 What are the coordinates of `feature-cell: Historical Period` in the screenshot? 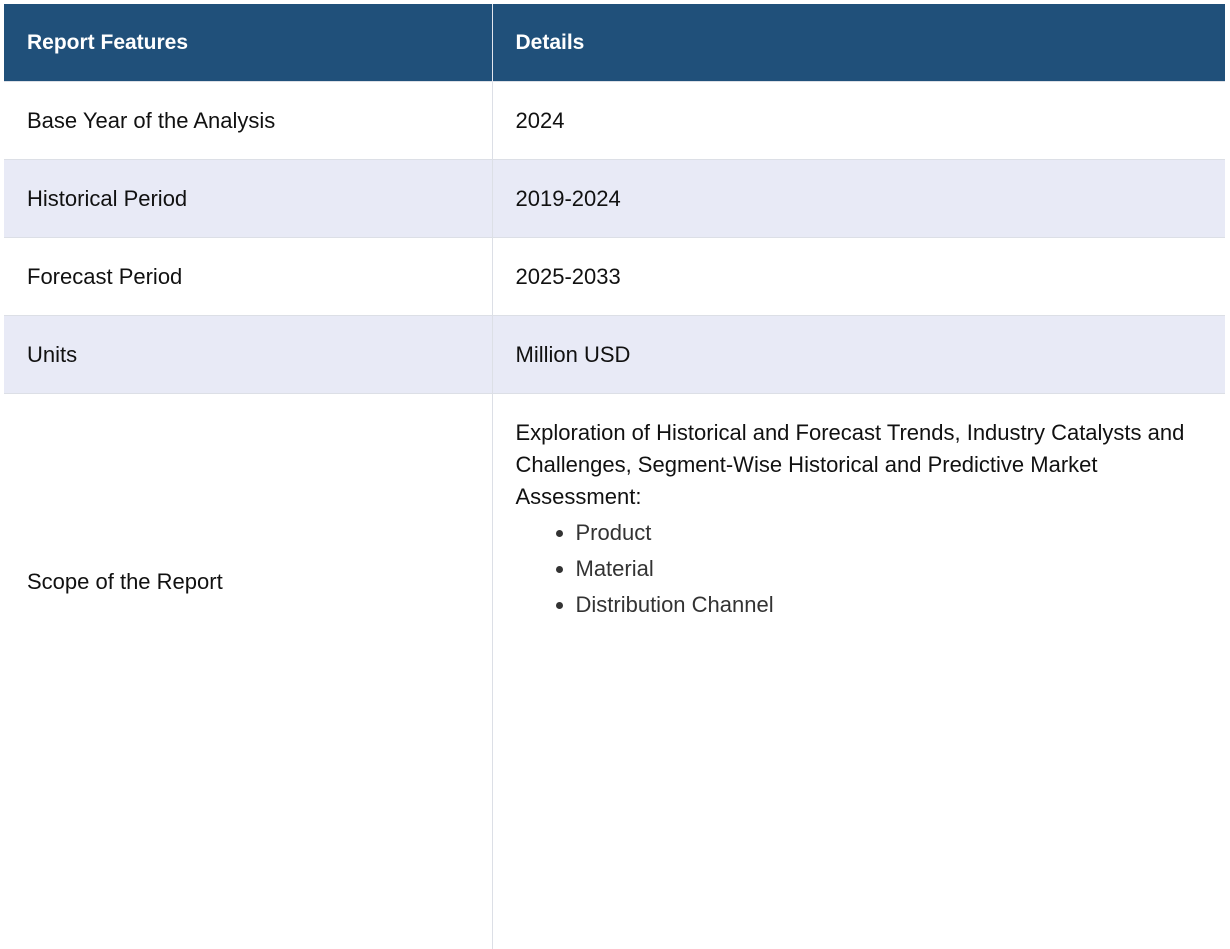 It's located at (248, 199).